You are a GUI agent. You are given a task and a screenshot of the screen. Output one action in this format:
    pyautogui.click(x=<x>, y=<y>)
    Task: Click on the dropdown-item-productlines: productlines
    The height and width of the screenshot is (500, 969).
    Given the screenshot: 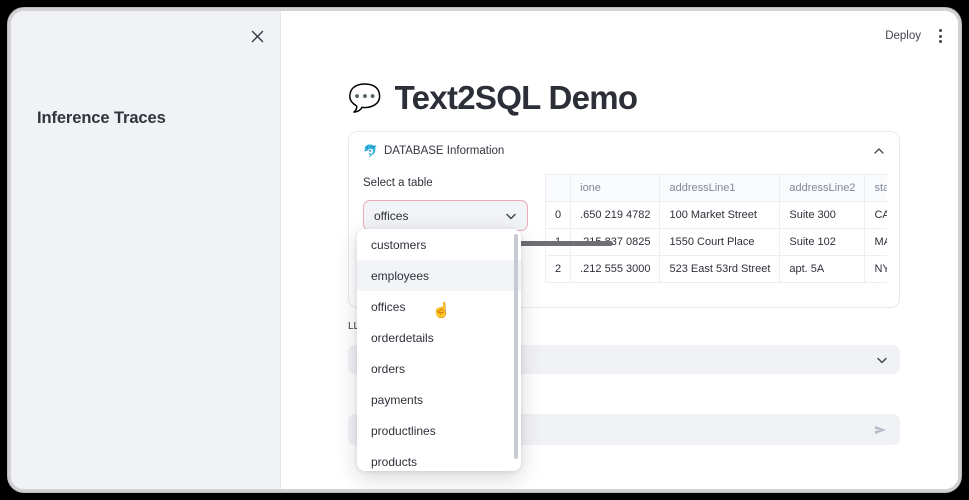 What is the action you would take?
    pyautogui.click(x=439, y=430)
    